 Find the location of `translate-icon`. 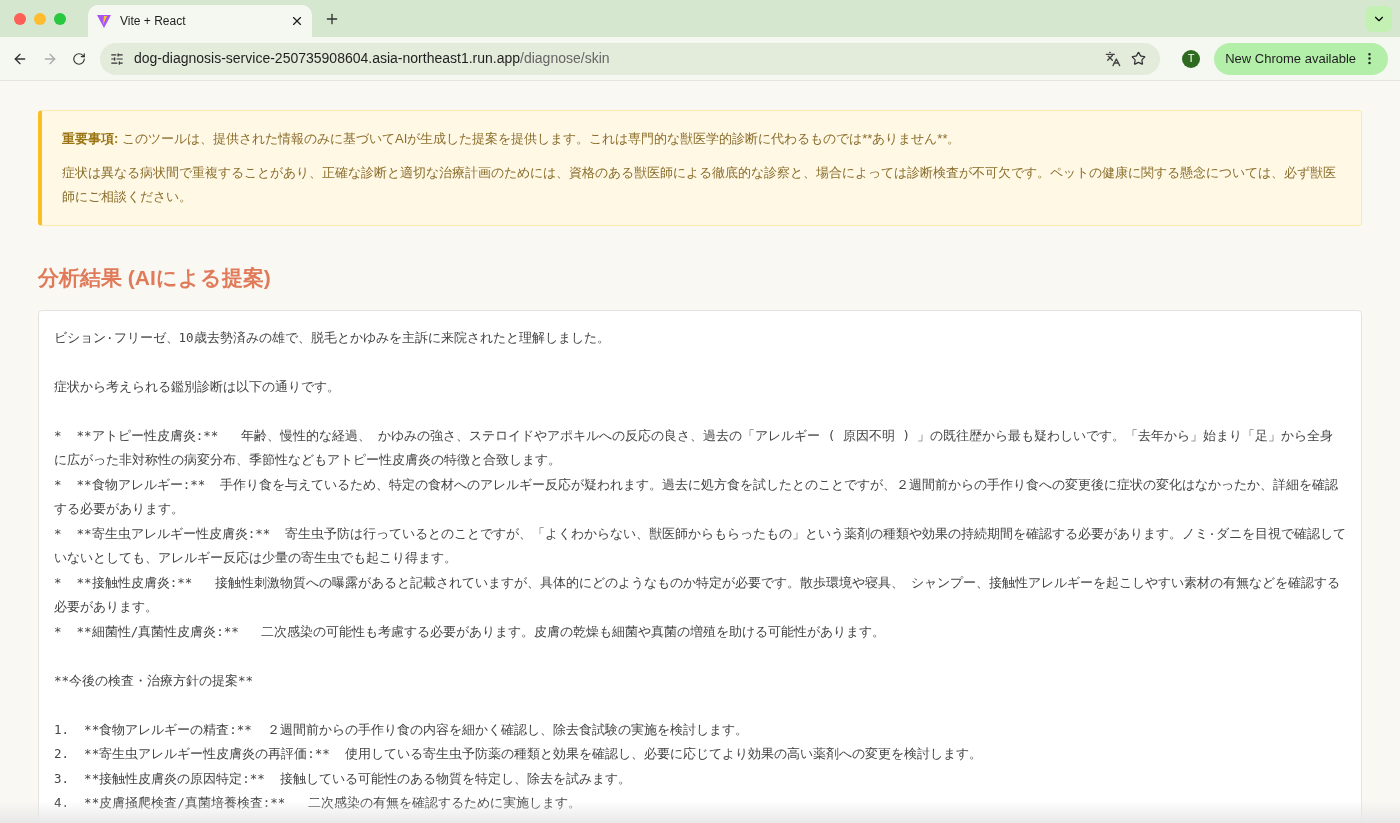

translate-icon is located at coordinates (1113, 58).